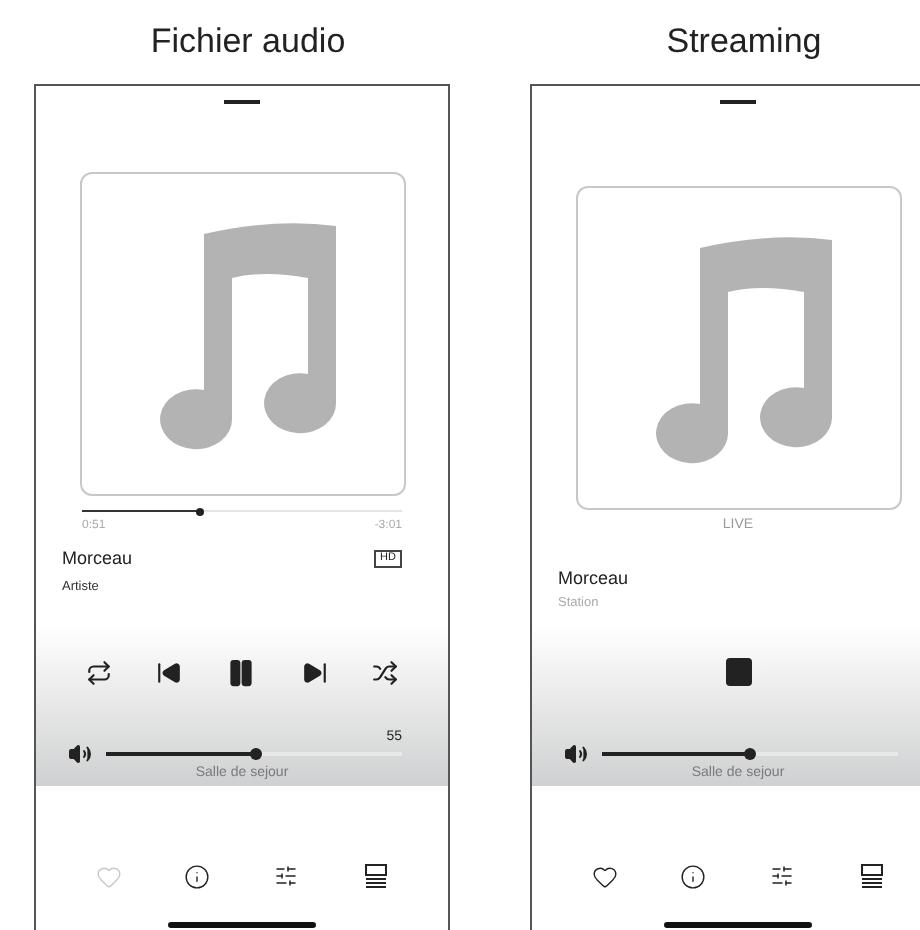 This screenshot has width=920, height=930. Describe the element at coordinates (241, 672) in the screenshot. I see `pause-icon` at that location.